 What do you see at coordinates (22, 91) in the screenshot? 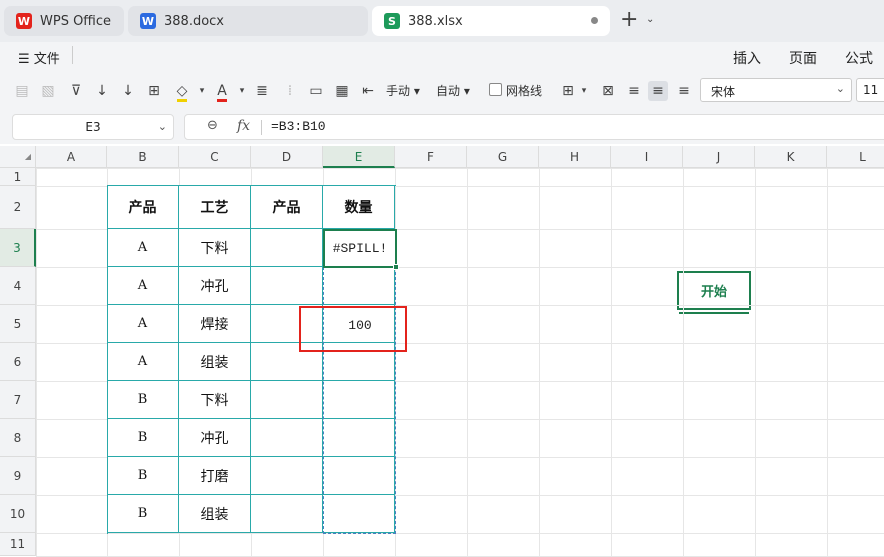
I see `paste-values-icon: ▤` at bounding box center [22, 91].